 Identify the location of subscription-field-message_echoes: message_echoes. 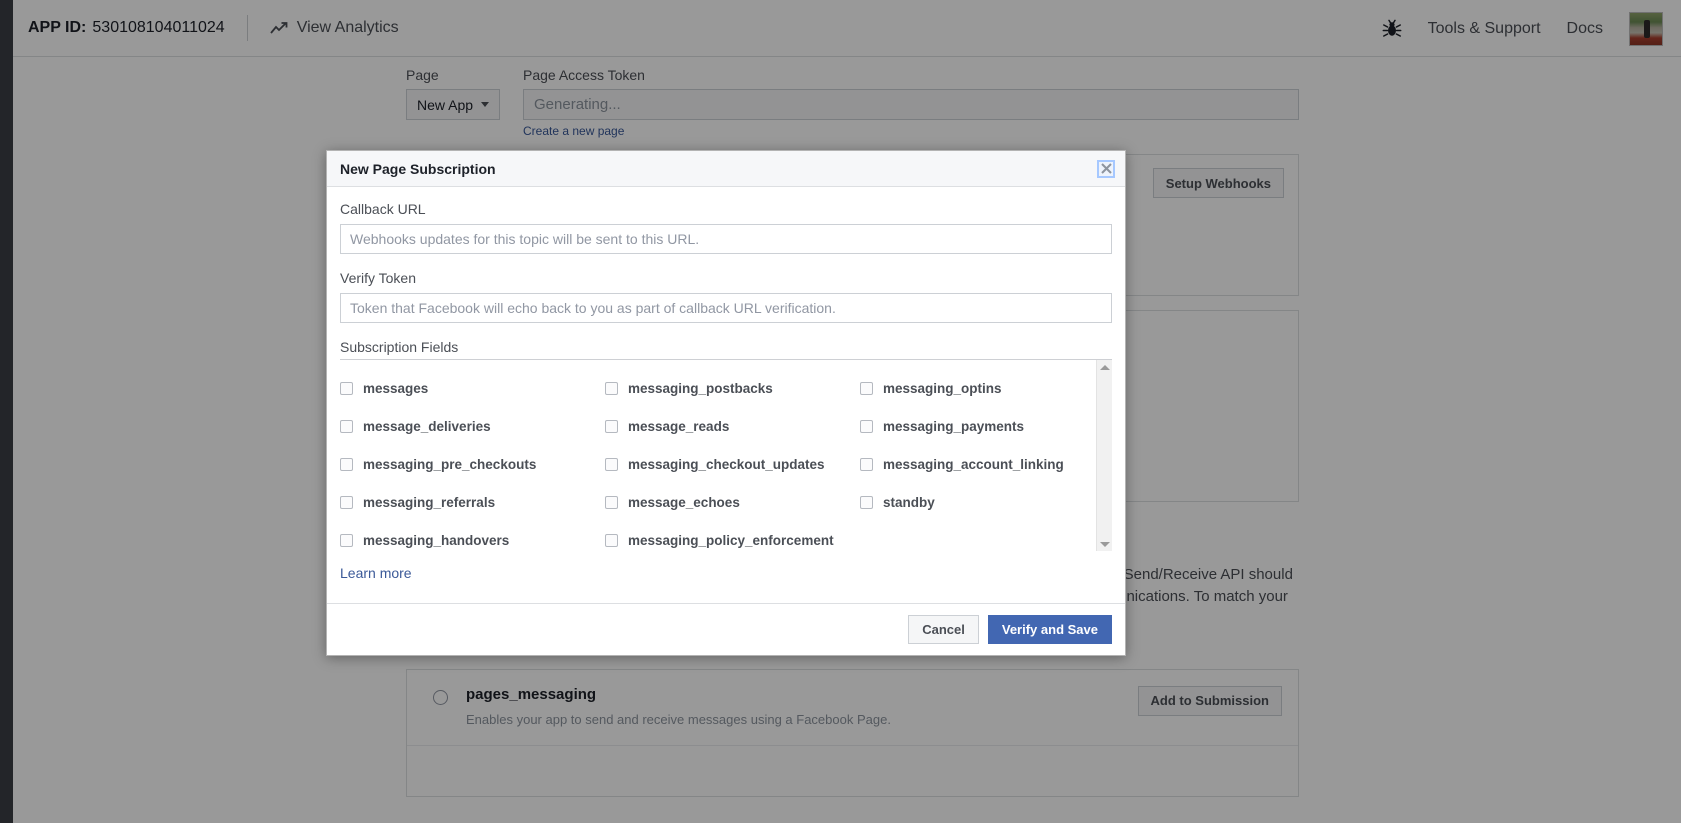
(732, 502).